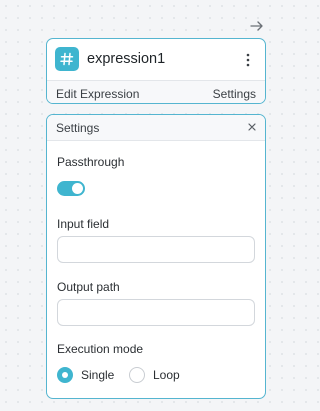  I want to click on edit-expression-link: Edit Expression, so click(97, 94).